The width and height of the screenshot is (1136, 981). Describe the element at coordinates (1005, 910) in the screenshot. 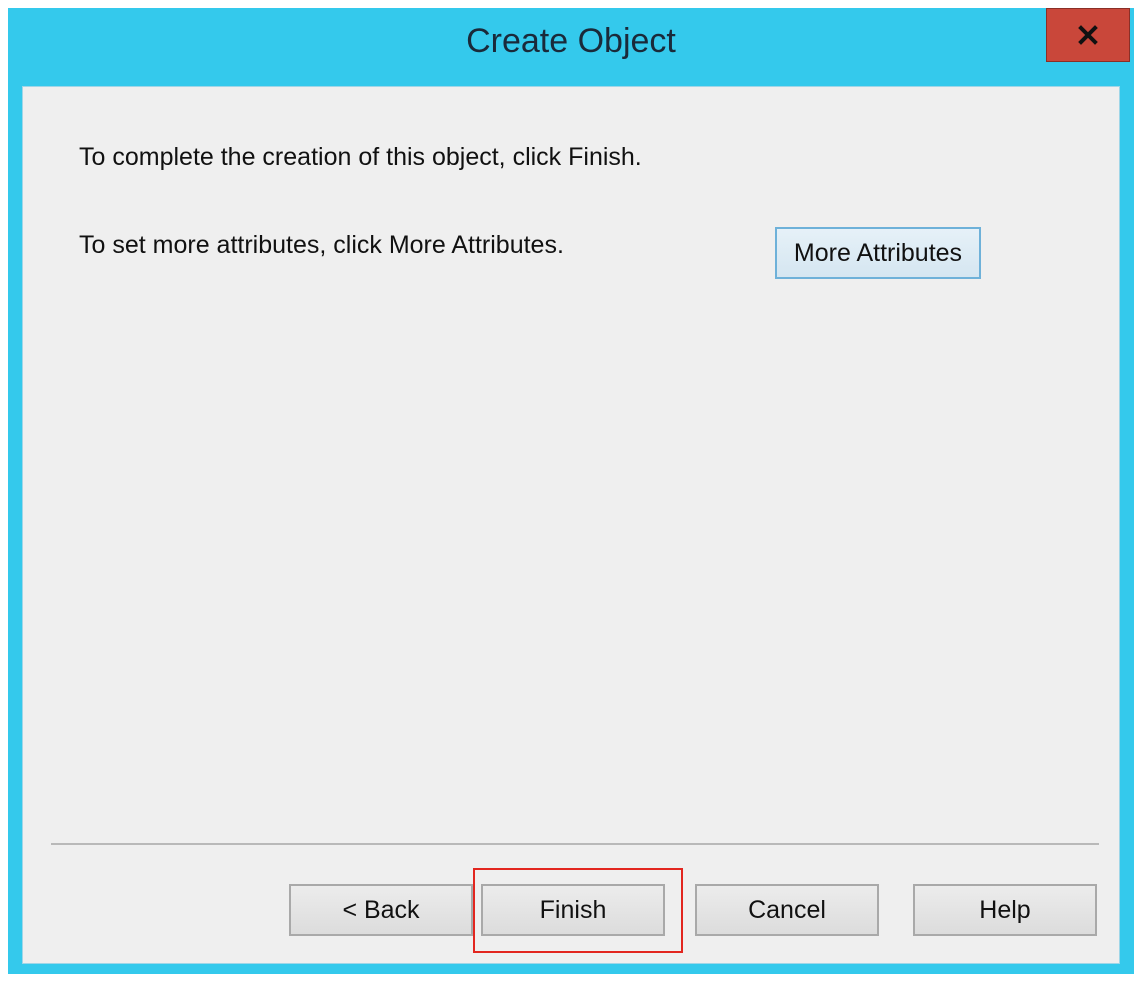

I see `help-button: Help` at that location.